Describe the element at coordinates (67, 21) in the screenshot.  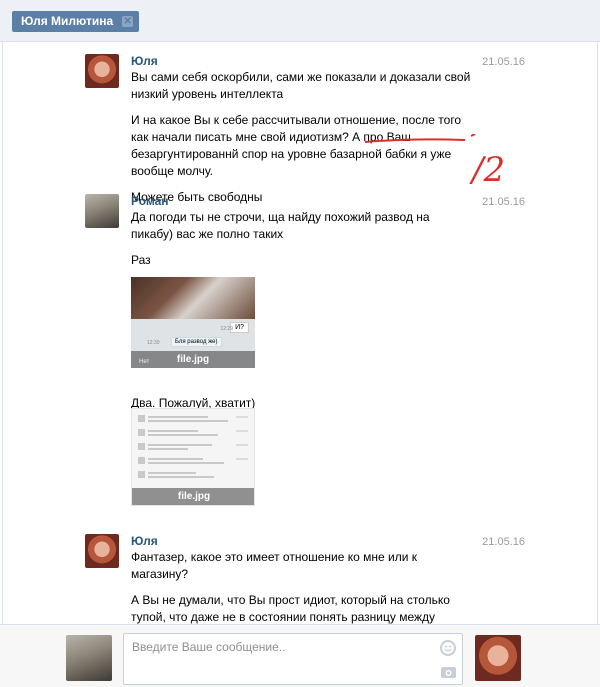
I see `chat-tab-title: Юля Милютина` at that location.